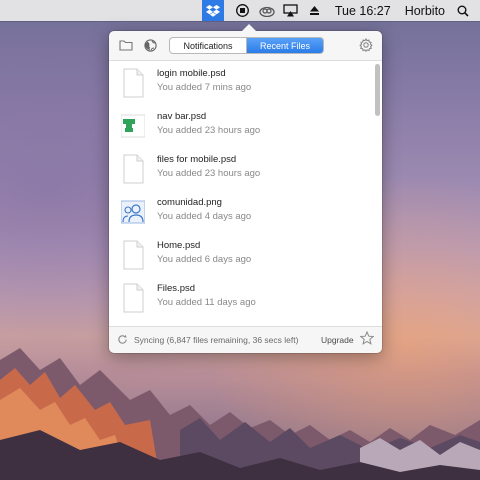 This screenshot has width=480, height=480. I want to click on popover-header: Notifications Recent Files, so click(245, 45).